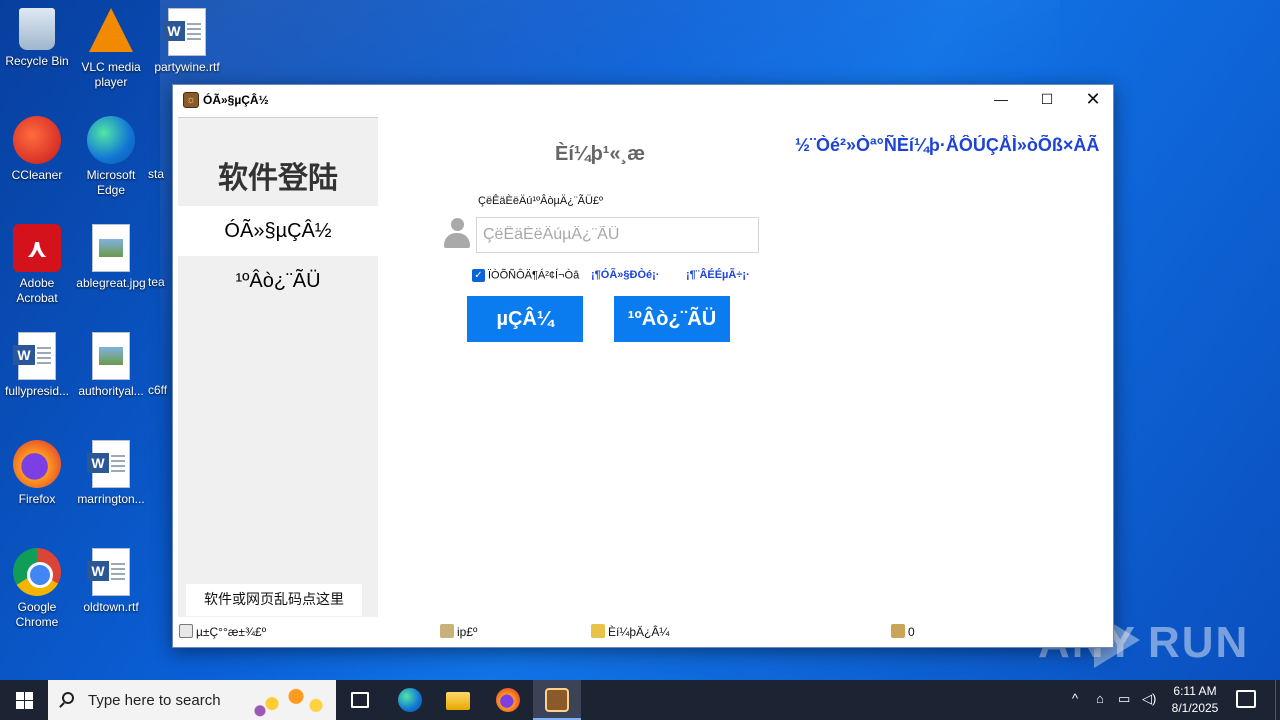 This screenshot has height=720, width=1280. What do you see at coordinates (278, 178) in the screenshot?
I see `sidebar-heading: 软件登陆` at bounding box center [278, 178].